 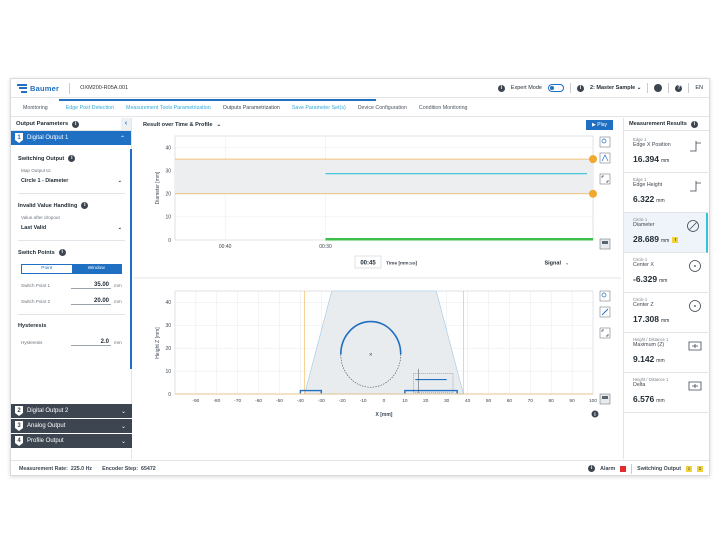 I want to click on threshold-handle, so click(x=593, y=193).